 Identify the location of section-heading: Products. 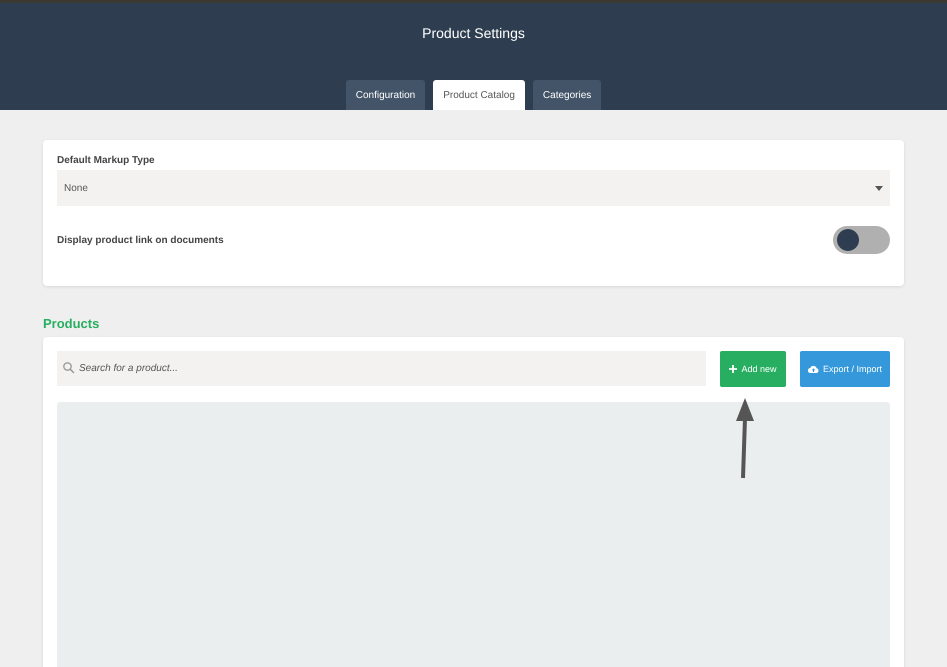
(71, 323).